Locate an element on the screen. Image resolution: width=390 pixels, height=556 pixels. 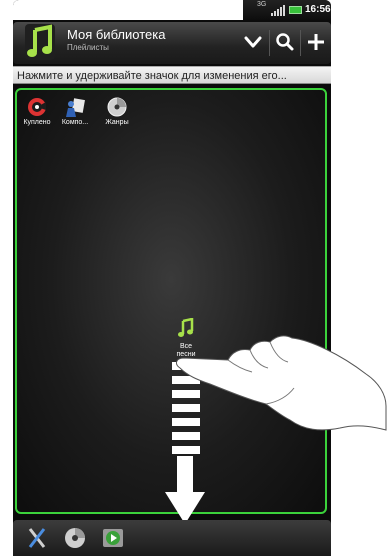
podcast-icon is located at coordinates (113, 538).